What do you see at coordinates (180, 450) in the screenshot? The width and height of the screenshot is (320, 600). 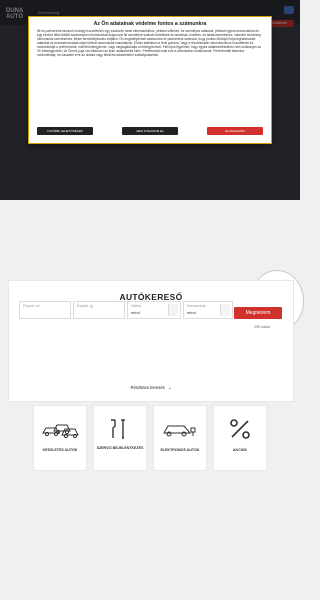 I see `tile-label: ELEKTROMOS AUTÓK` at bounding box center [180, 450].